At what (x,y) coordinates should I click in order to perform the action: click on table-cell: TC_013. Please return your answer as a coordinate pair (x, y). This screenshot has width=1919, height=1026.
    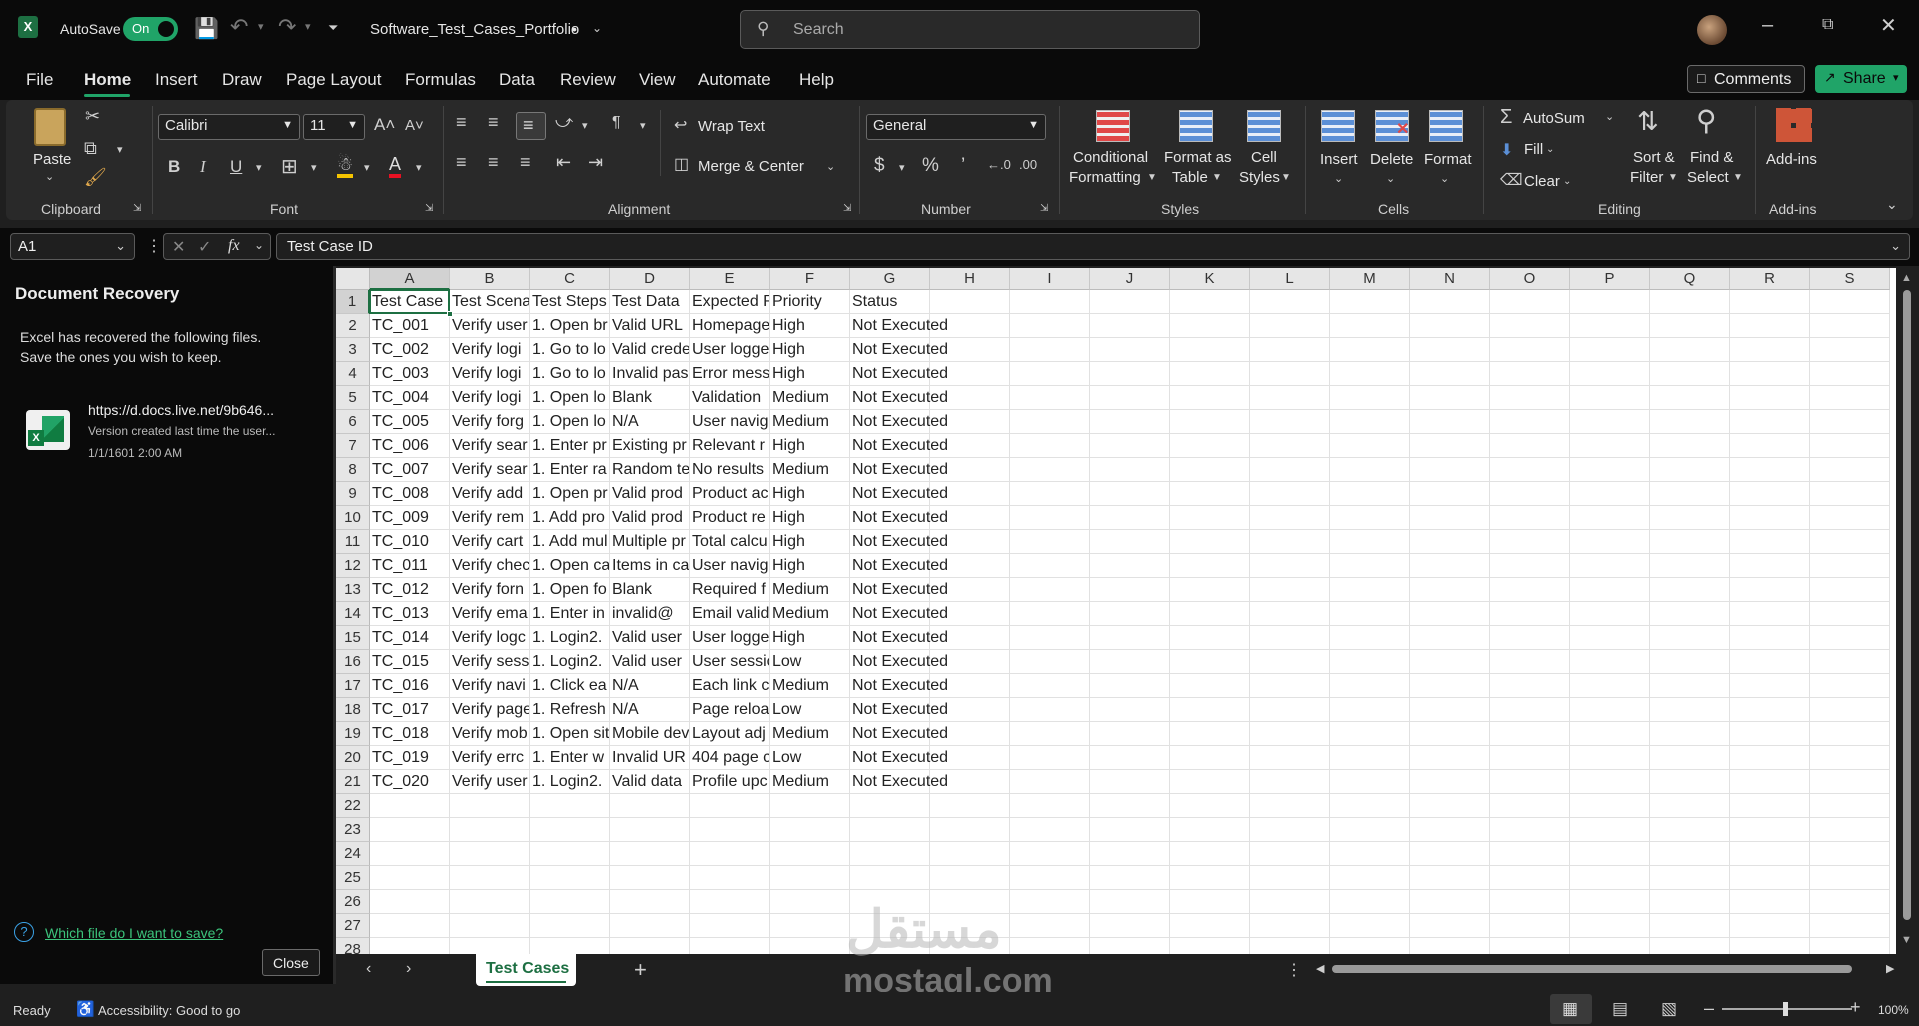
    Looking at the image, I should click on (409, 614).